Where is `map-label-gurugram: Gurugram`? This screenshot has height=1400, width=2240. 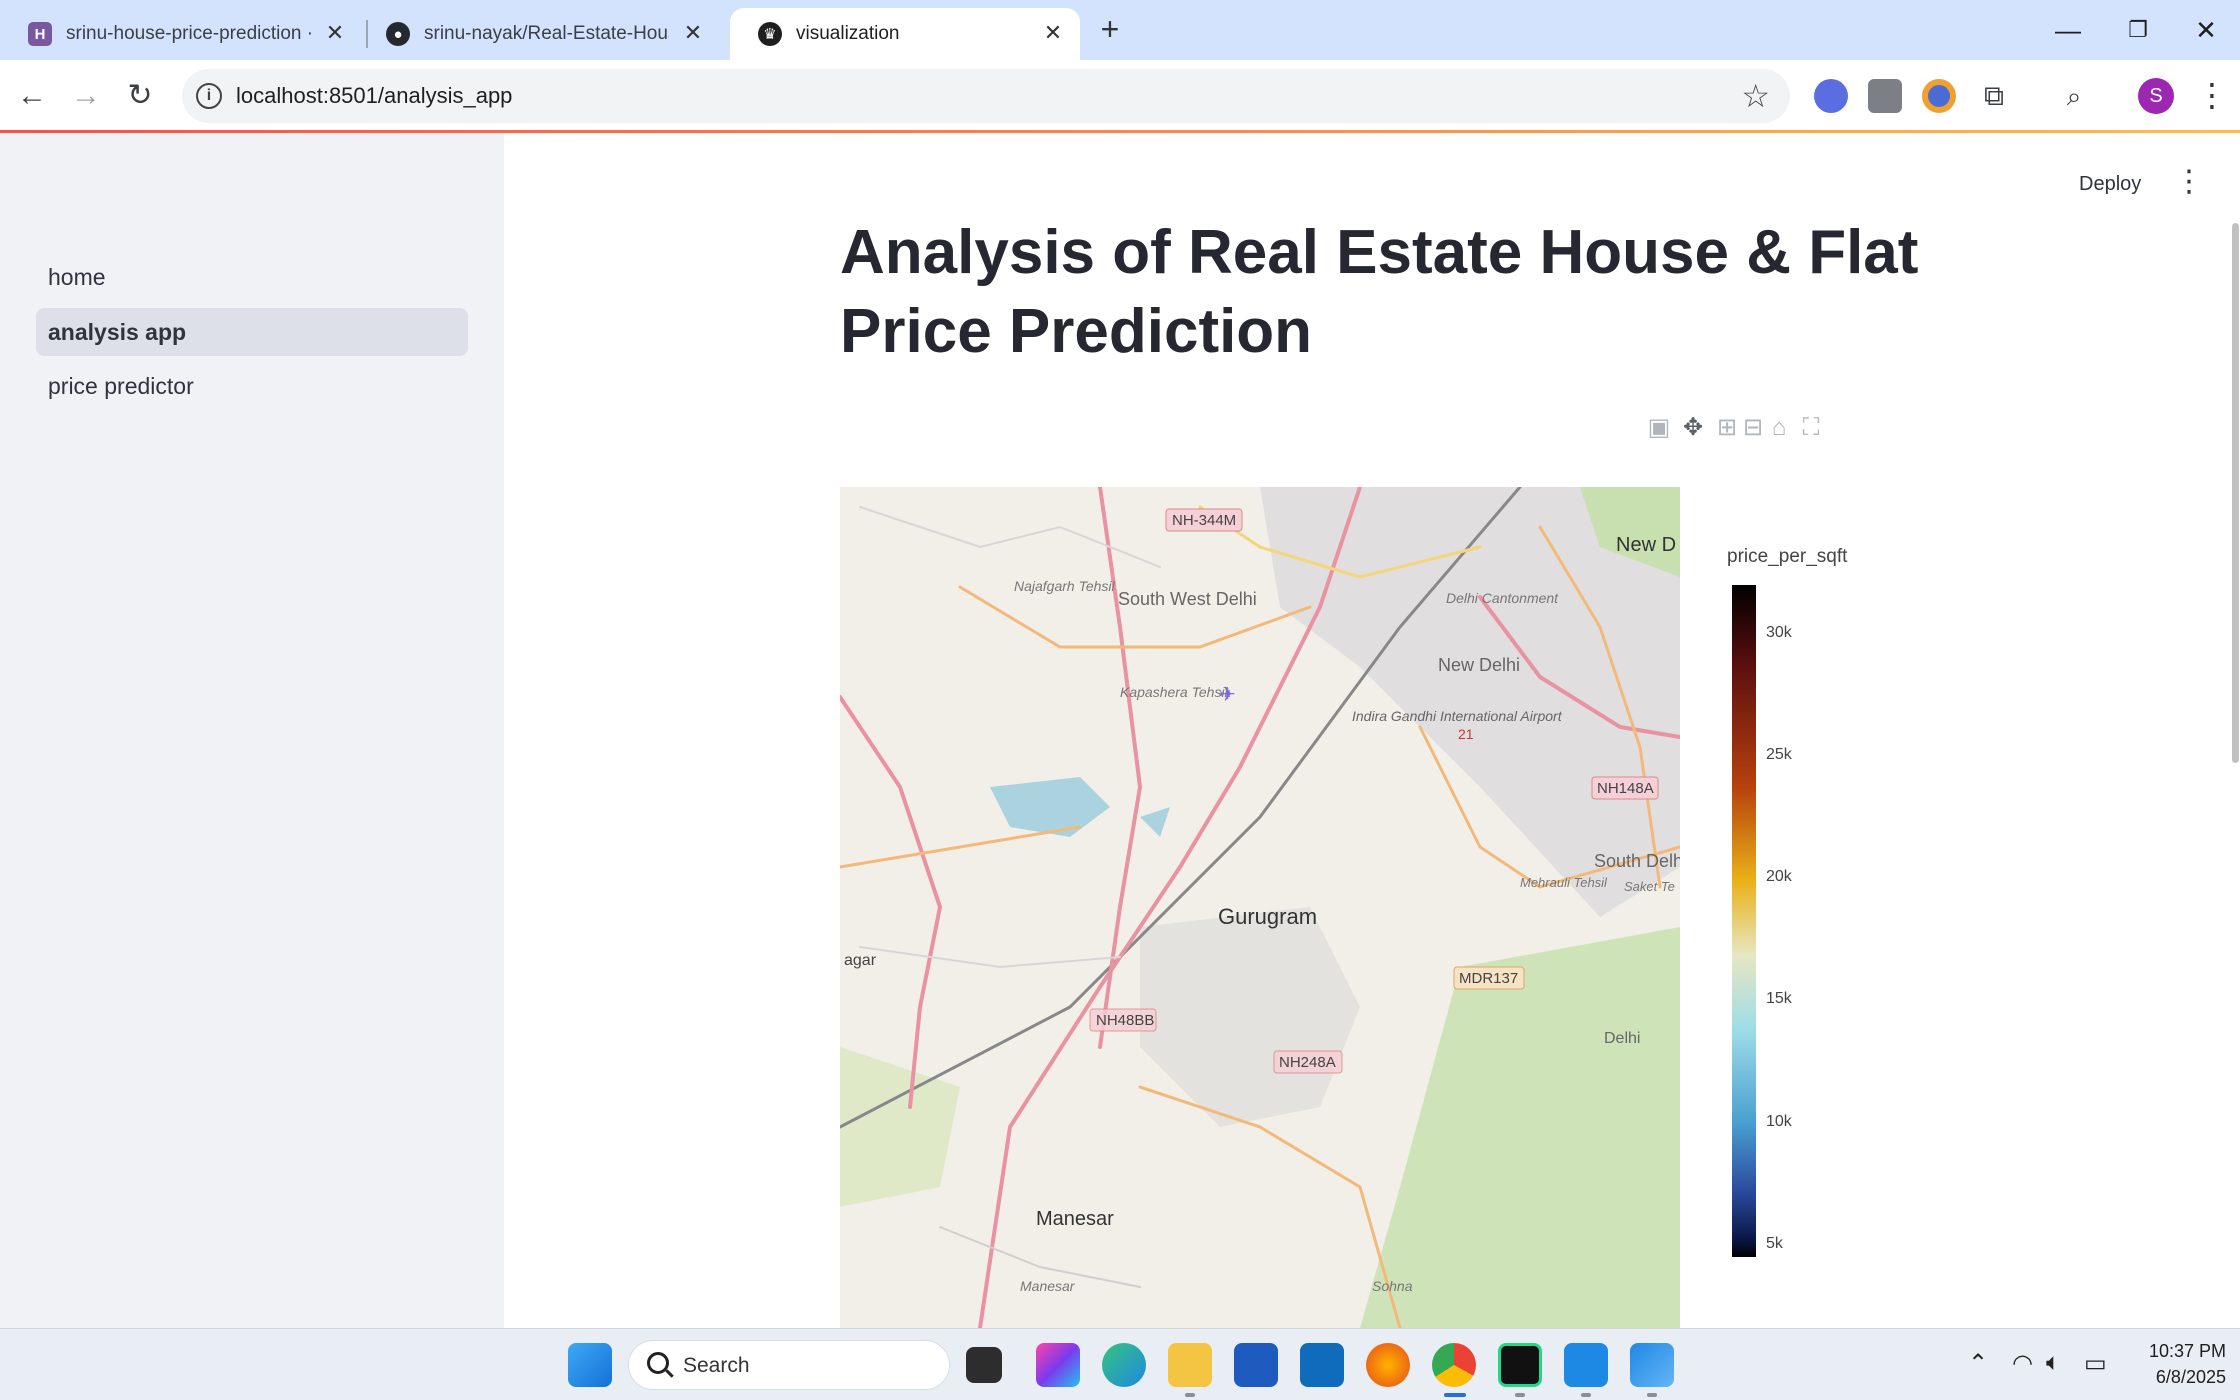 map-label-gurugram: Gurugram is located at coordinates (1267, 916).